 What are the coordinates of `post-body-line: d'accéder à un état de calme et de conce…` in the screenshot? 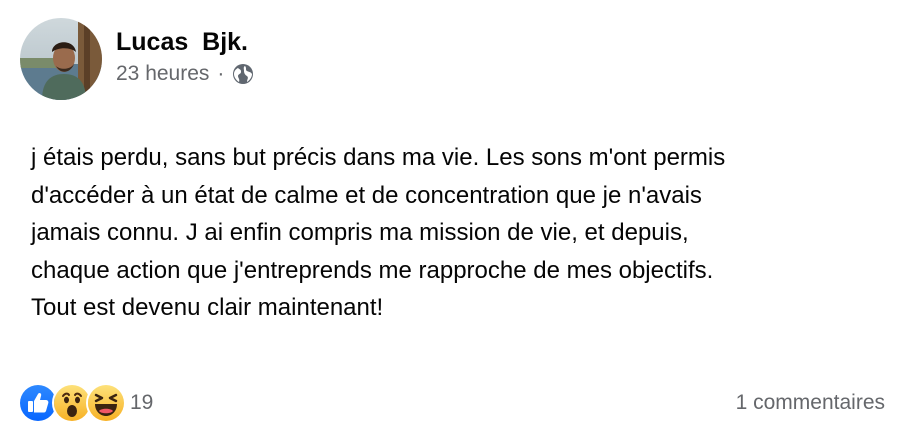 It's located at (366, 195).